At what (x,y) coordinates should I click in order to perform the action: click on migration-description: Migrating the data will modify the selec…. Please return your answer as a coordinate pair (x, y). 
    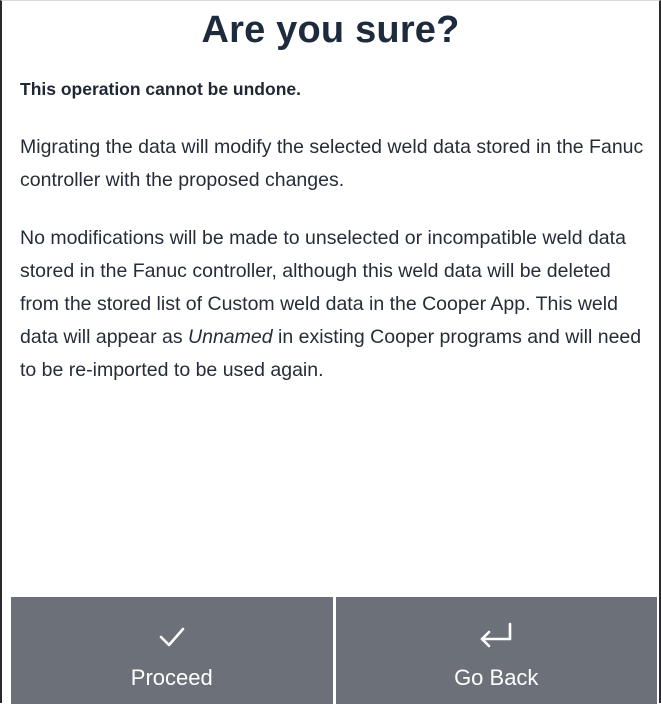
    Looking at the image, I should click on (332, 163).